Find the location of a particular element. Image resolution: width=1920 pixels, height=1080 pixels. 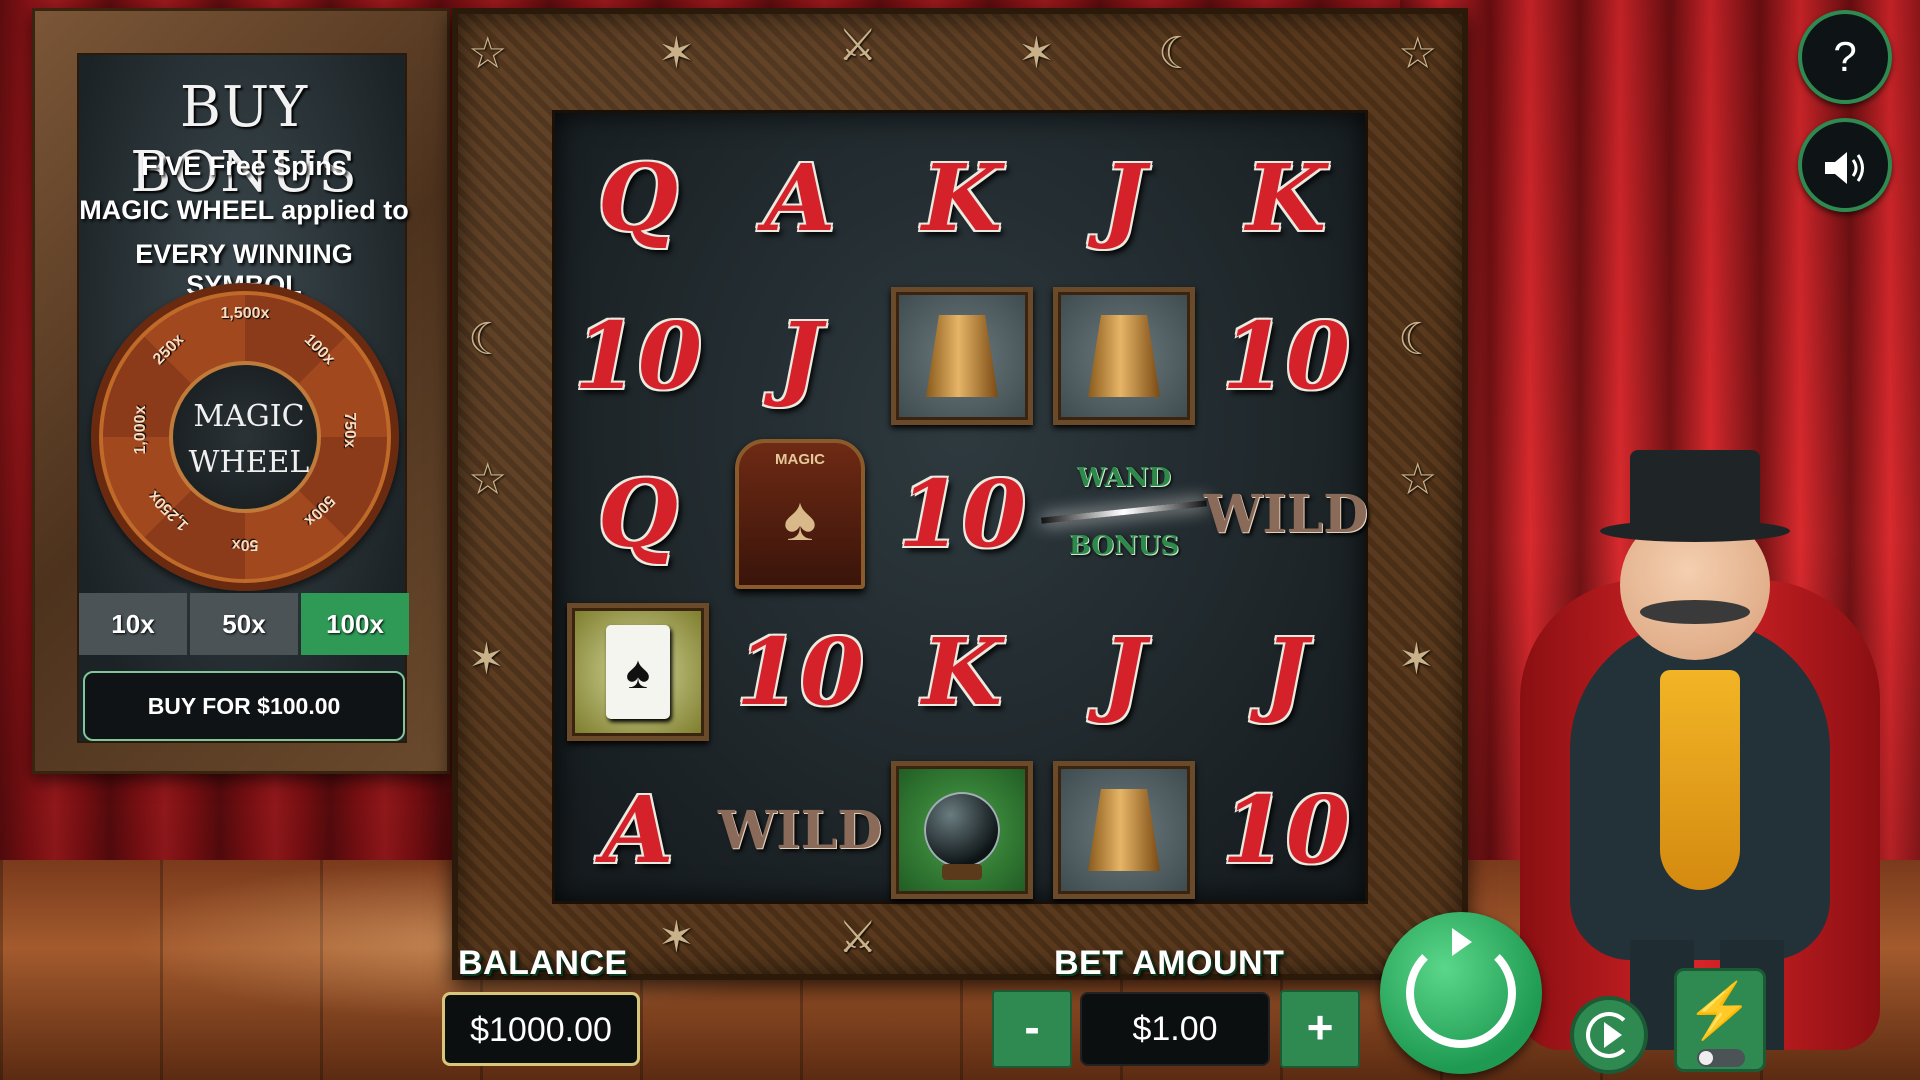

wheel-segment: 1,000x is located at coordinates (140, 430).